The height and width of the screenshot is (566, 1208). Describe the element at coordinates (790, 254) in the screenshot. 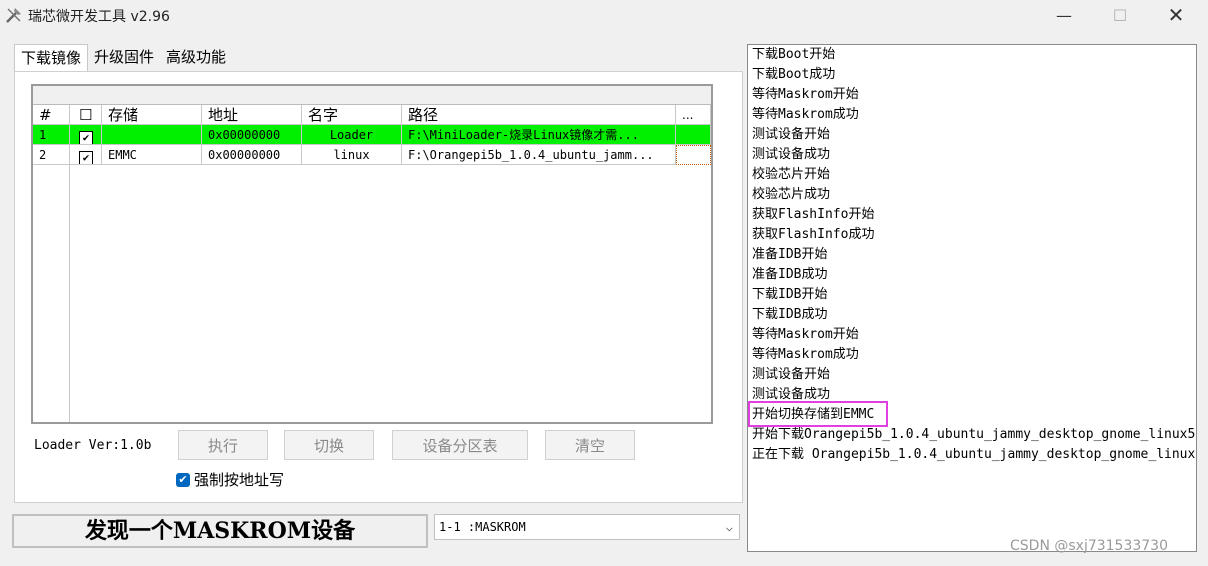

I see `log-line: 准备IDB开始` at that location.